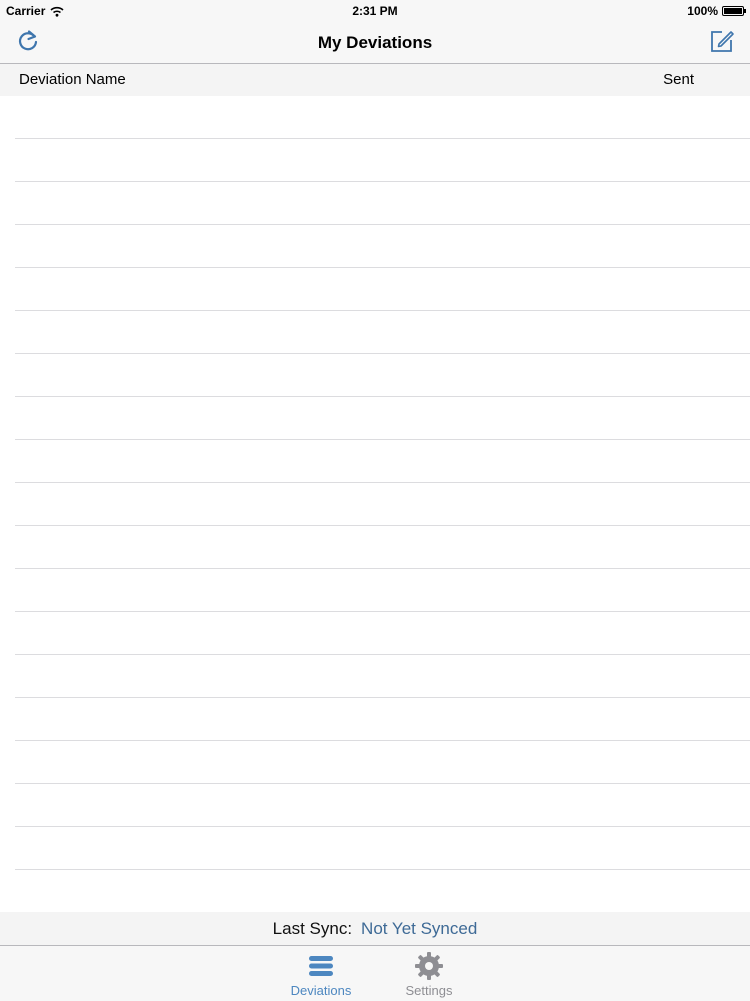 The height and width of the screenshot is (1001, 750). I want to click on table-column-header: Deviation Name Sent, so click(375, 80).